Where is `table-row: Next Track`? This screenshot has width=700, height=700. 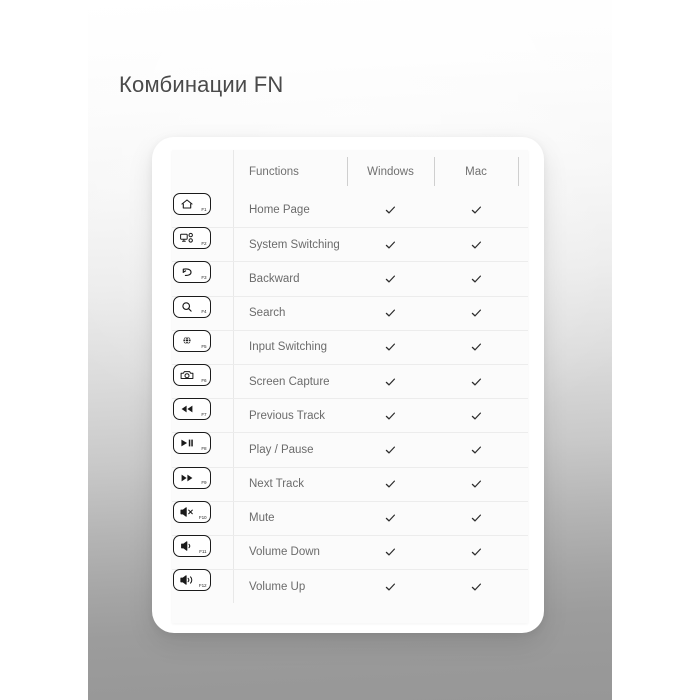 table-row: Next Track is located at coordinates (350, 483).